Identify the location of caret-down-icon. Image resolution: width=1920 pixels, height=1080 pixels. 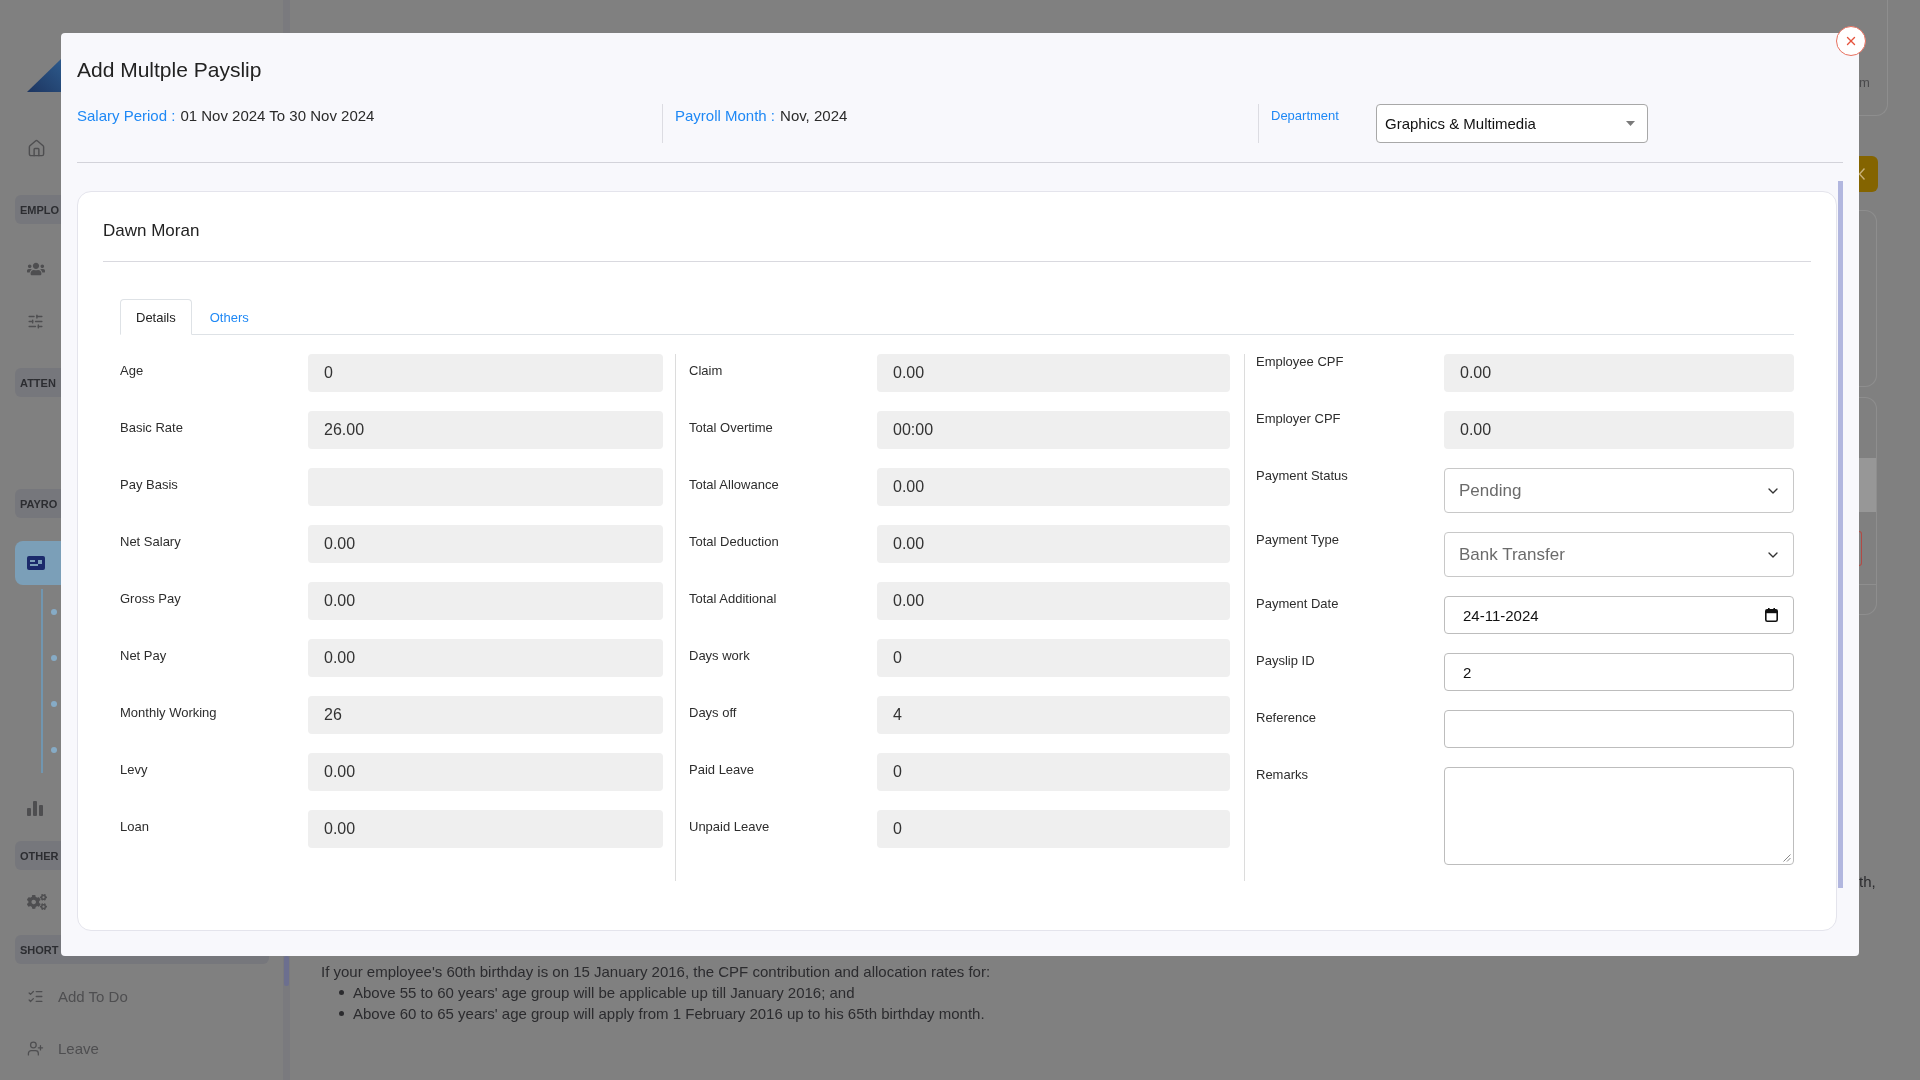
(1630, 123).